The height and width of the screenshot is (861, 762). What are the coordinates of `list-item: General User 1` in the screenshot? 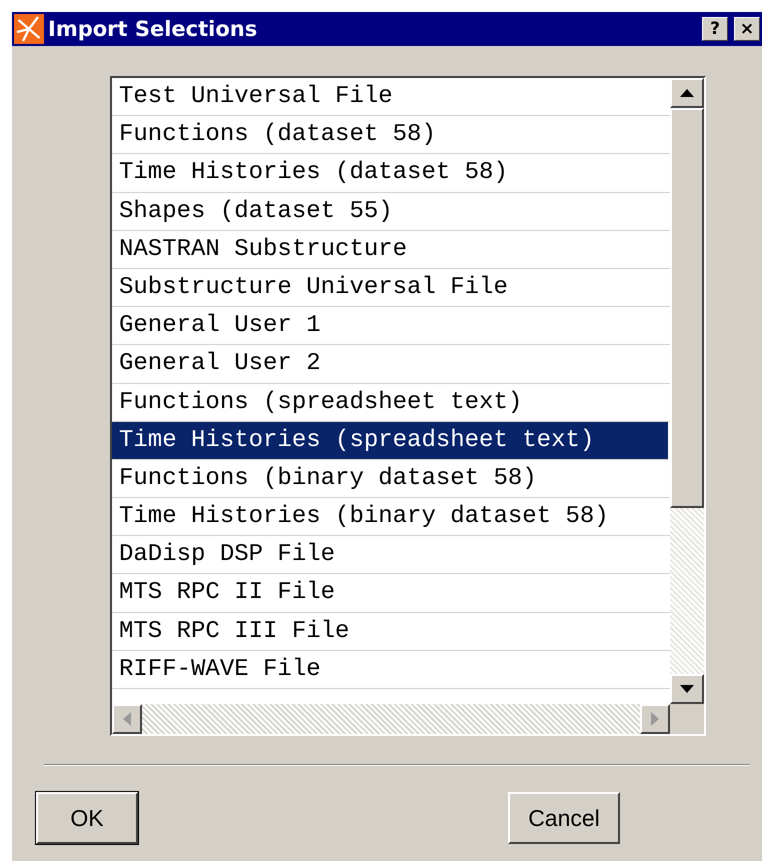 It's located at (391, 326).